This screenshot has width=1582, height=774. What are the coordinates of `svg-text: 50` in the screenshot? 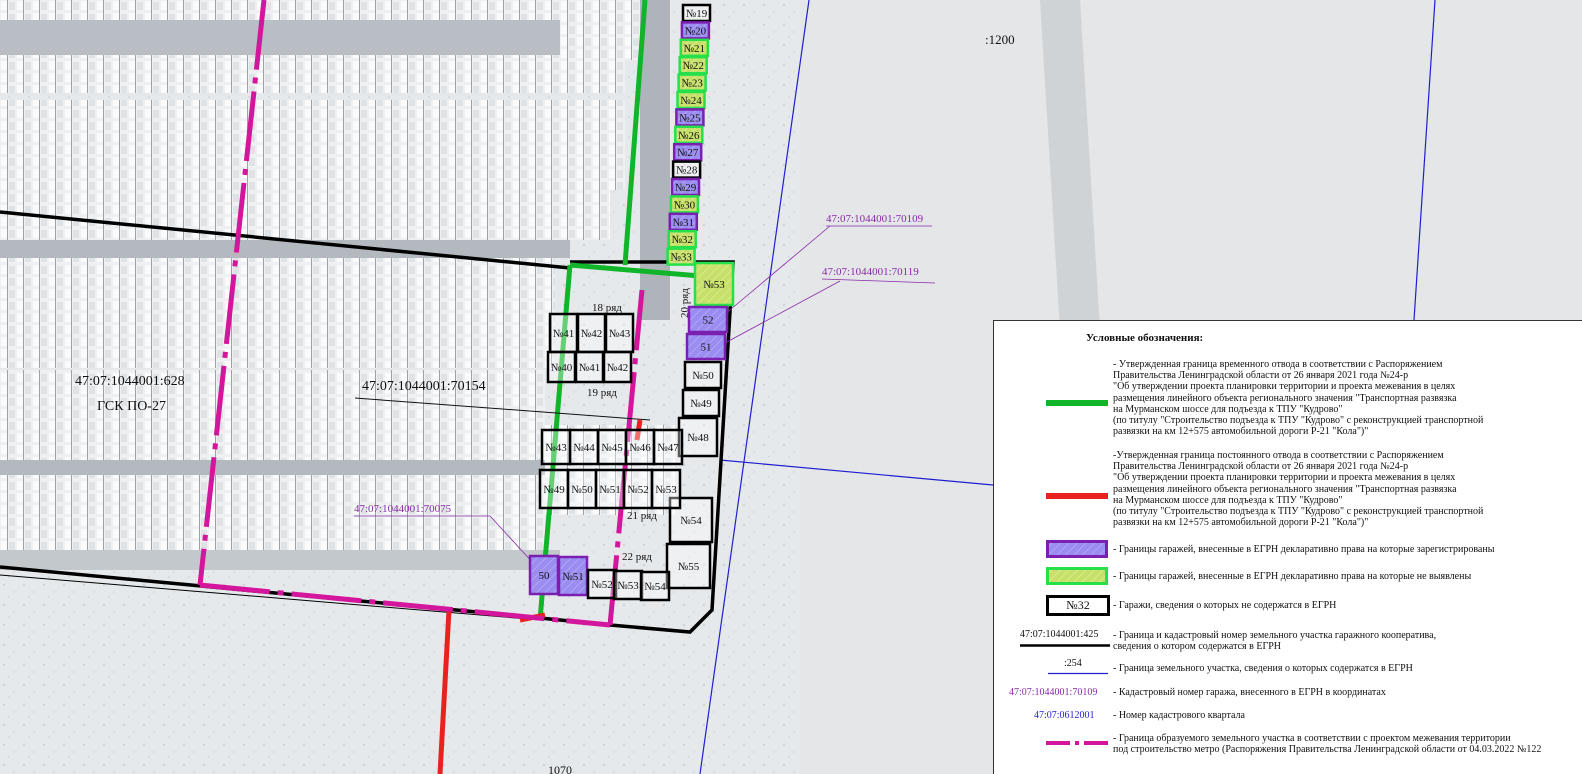 It's located at (545, 576).